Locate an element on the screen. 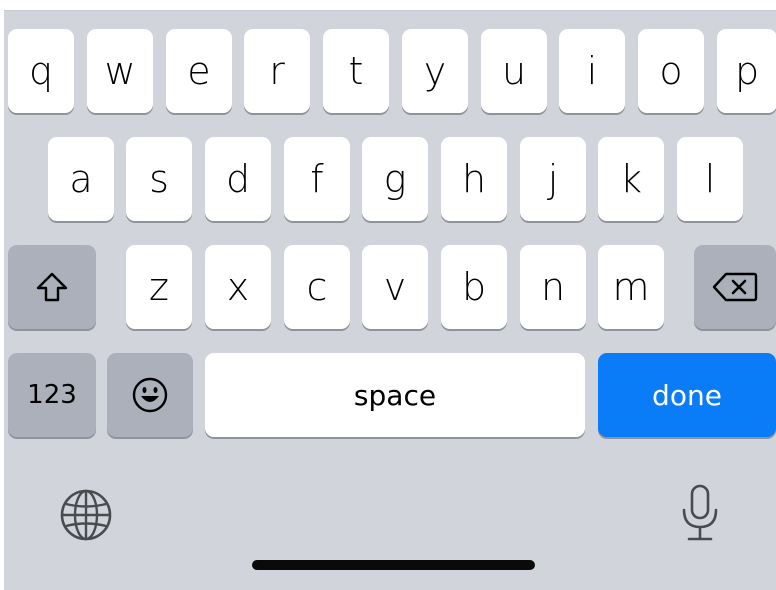 This screenshot has height=590, width=776. key-l: l is located at coordinates (710, 179).